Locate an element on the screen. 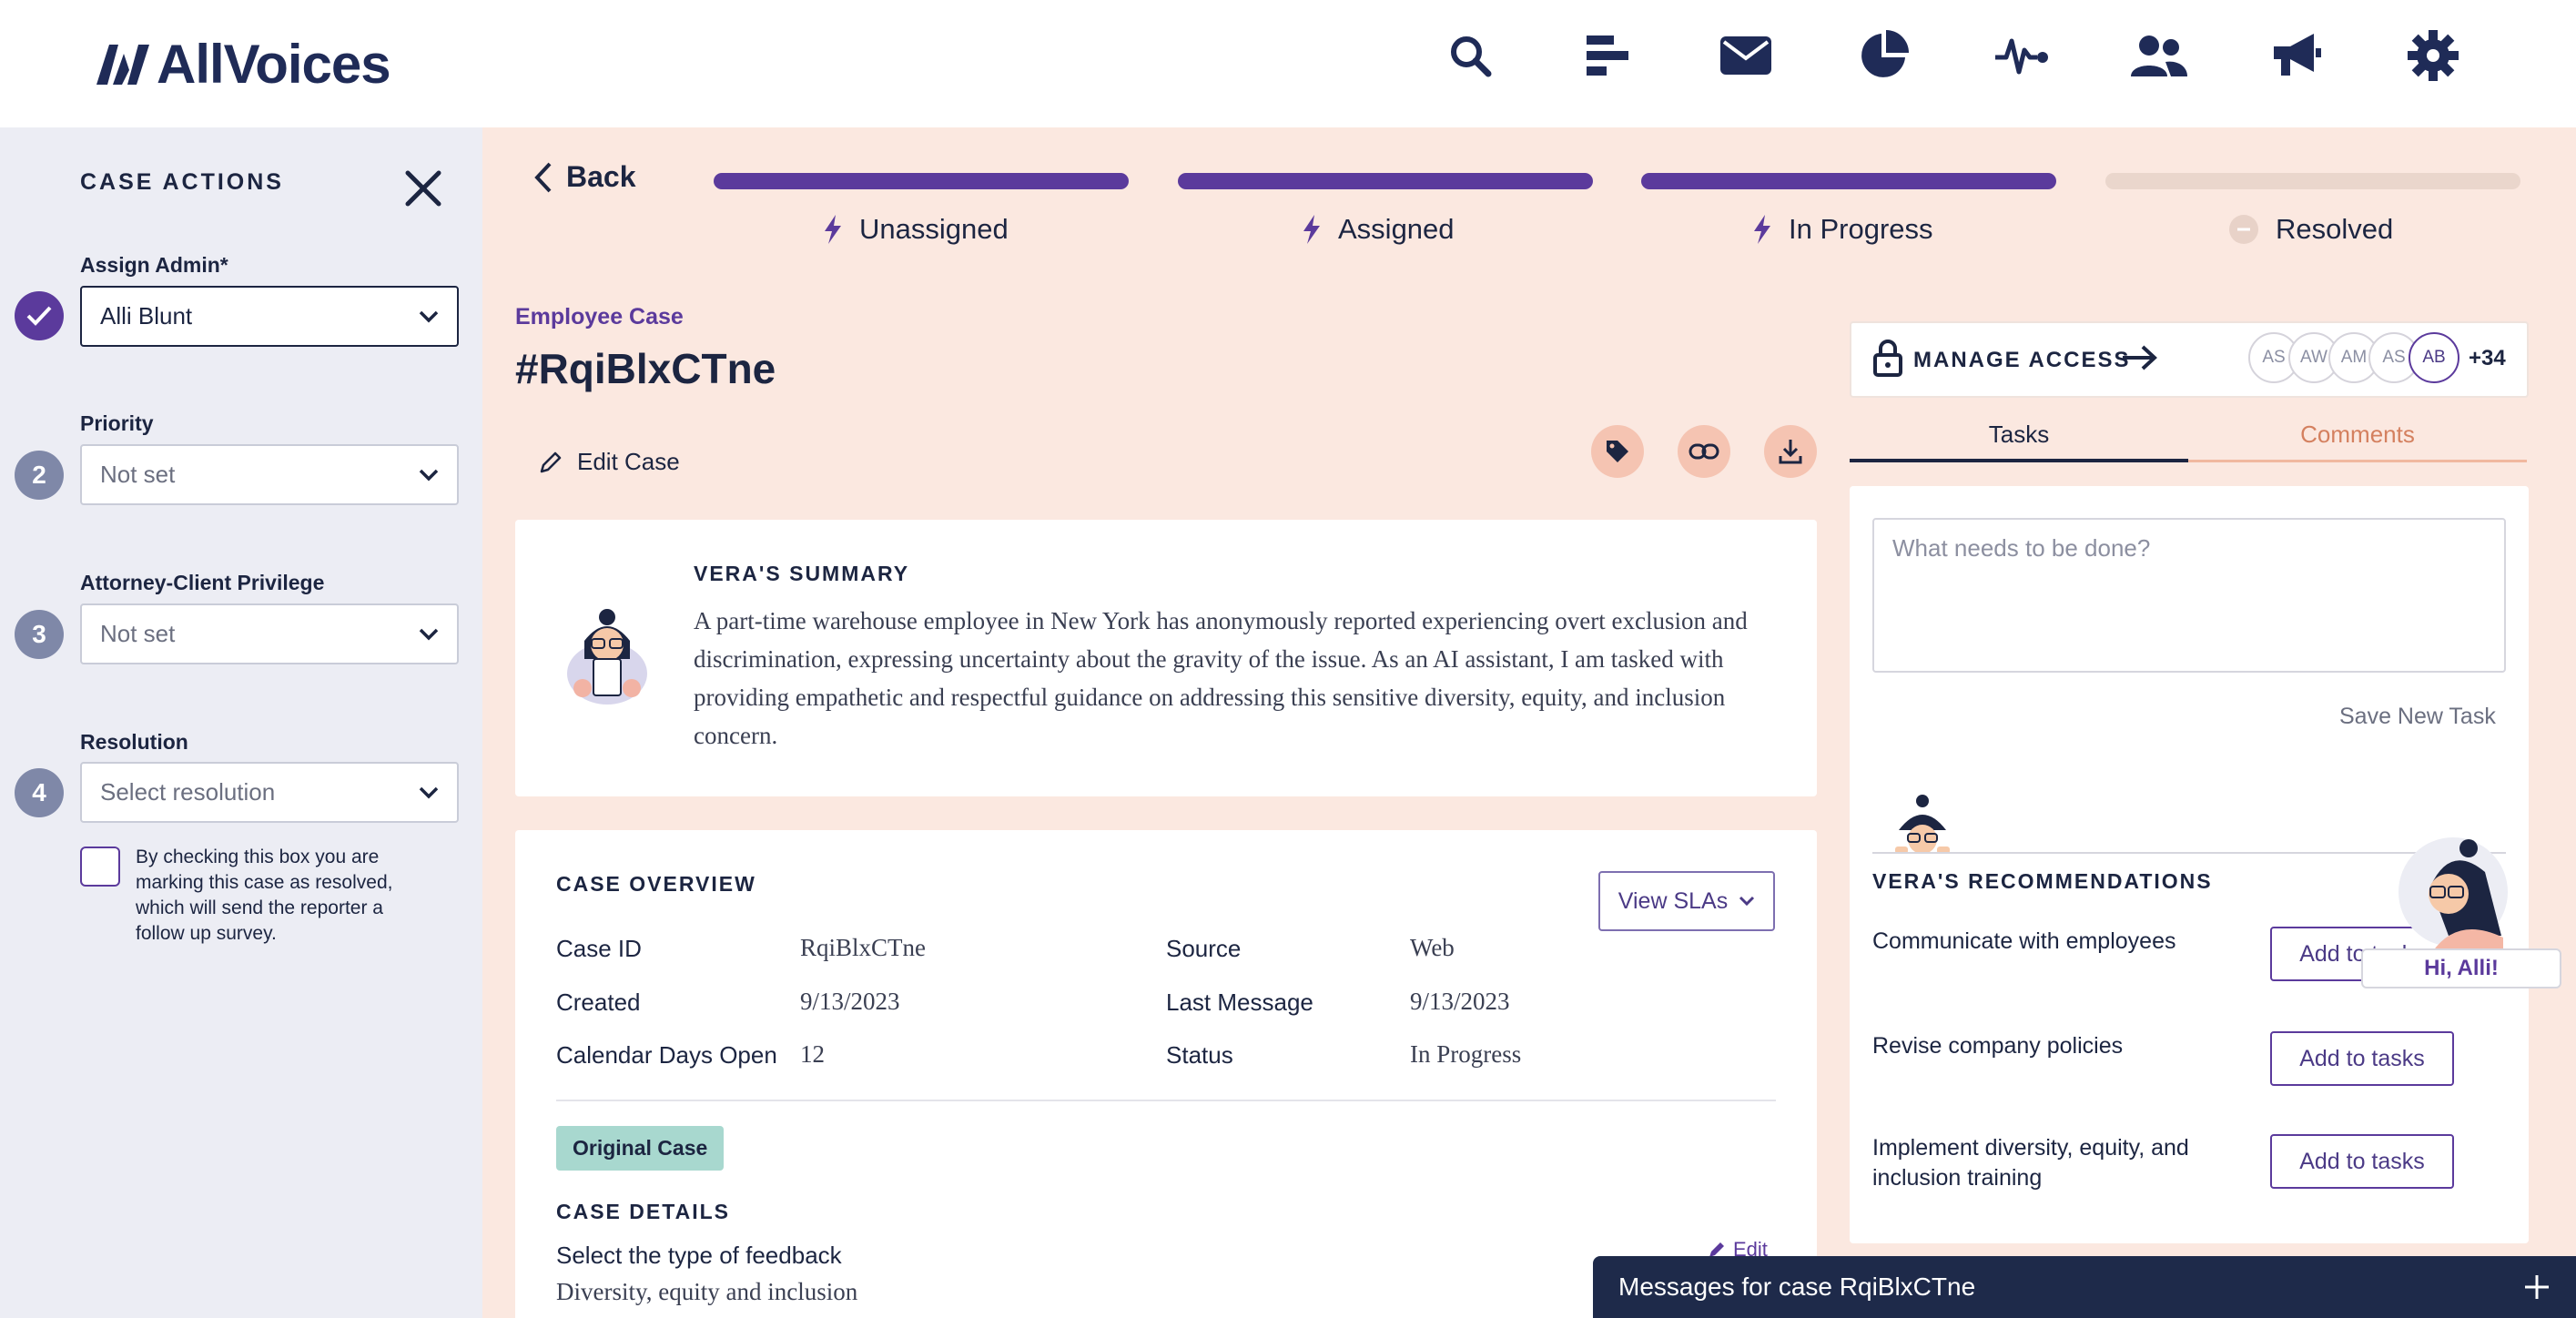 This screenshot has height=1318, width=2576. case-id-value: RqiBlxCTne is located at coordinates (863, 947).